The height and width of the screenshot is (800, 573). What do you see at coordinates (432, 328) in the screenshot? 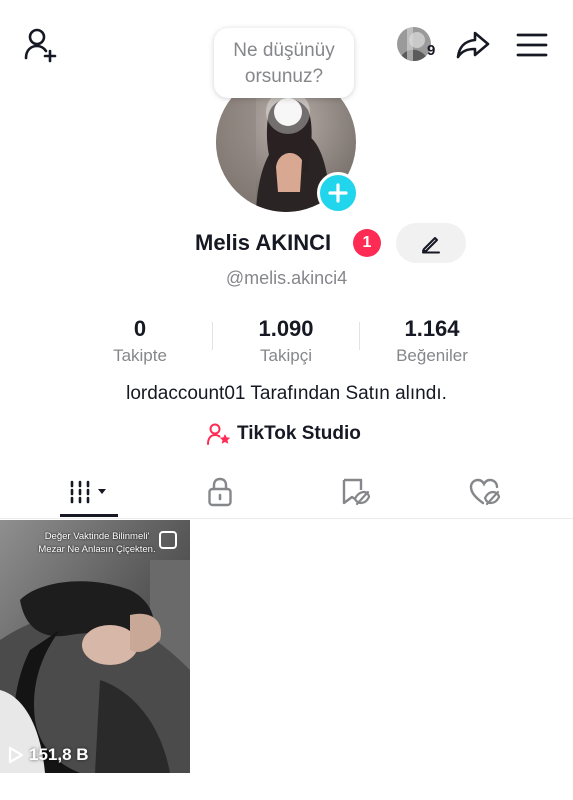
I see `stat-value: 1.164` at bounding box center [432, 328].